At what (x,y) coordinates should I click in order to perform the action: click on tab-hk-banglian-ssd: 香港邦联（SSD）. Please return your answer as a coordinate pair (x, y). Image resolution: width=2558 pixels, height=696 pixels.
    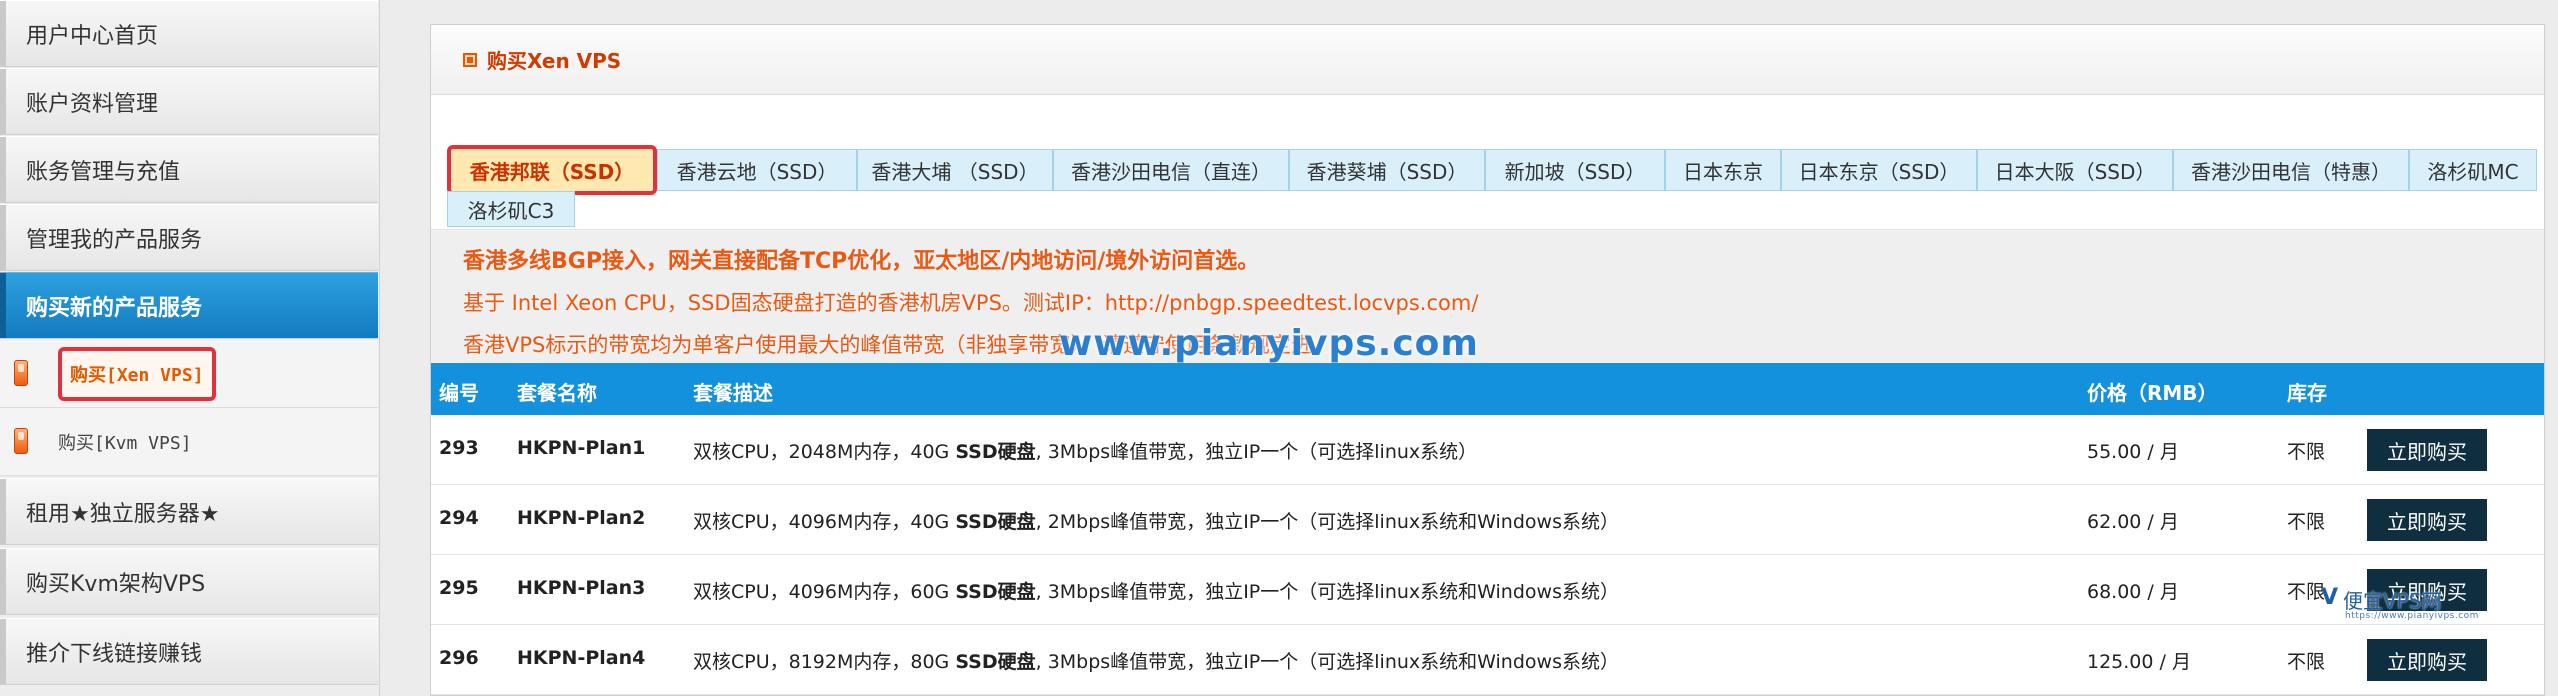
    Looking at the image, I should click on (552, 170).